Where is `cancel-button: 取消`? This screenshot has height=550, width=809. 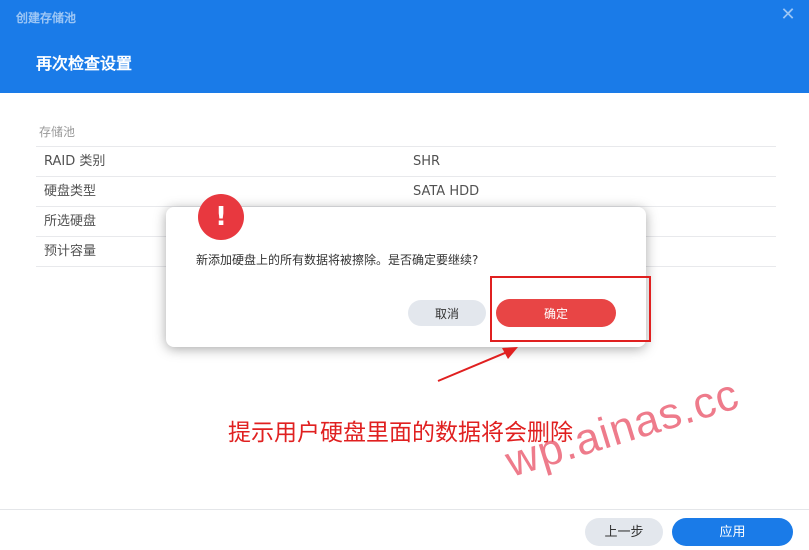 cancel-button: 取消 is located at coordinates (447, 313).